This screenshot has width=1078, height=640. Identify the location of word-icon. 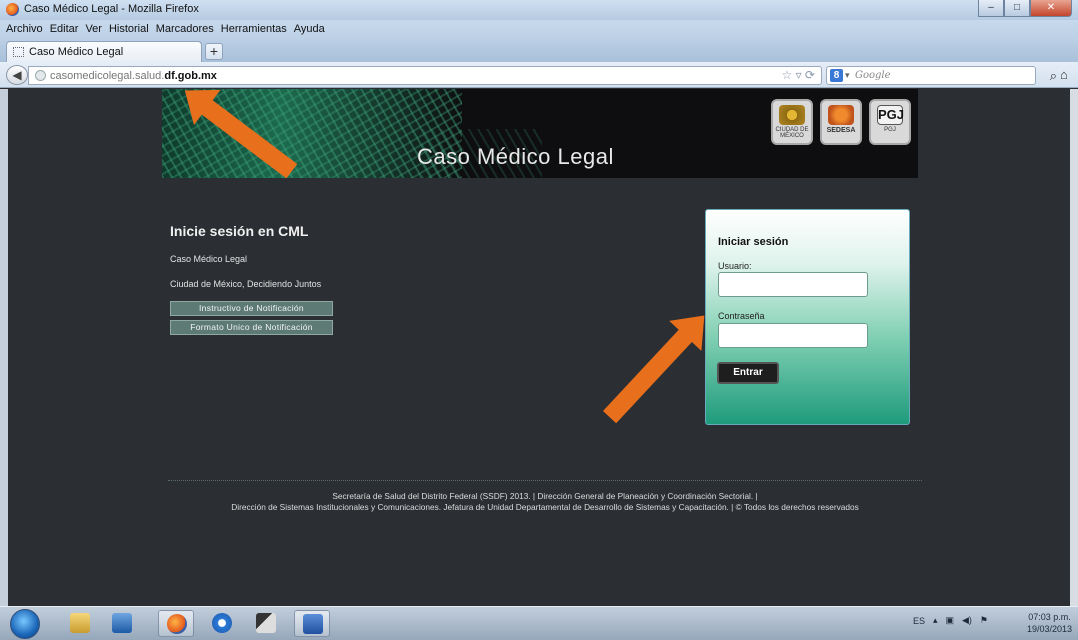
(313, 624).